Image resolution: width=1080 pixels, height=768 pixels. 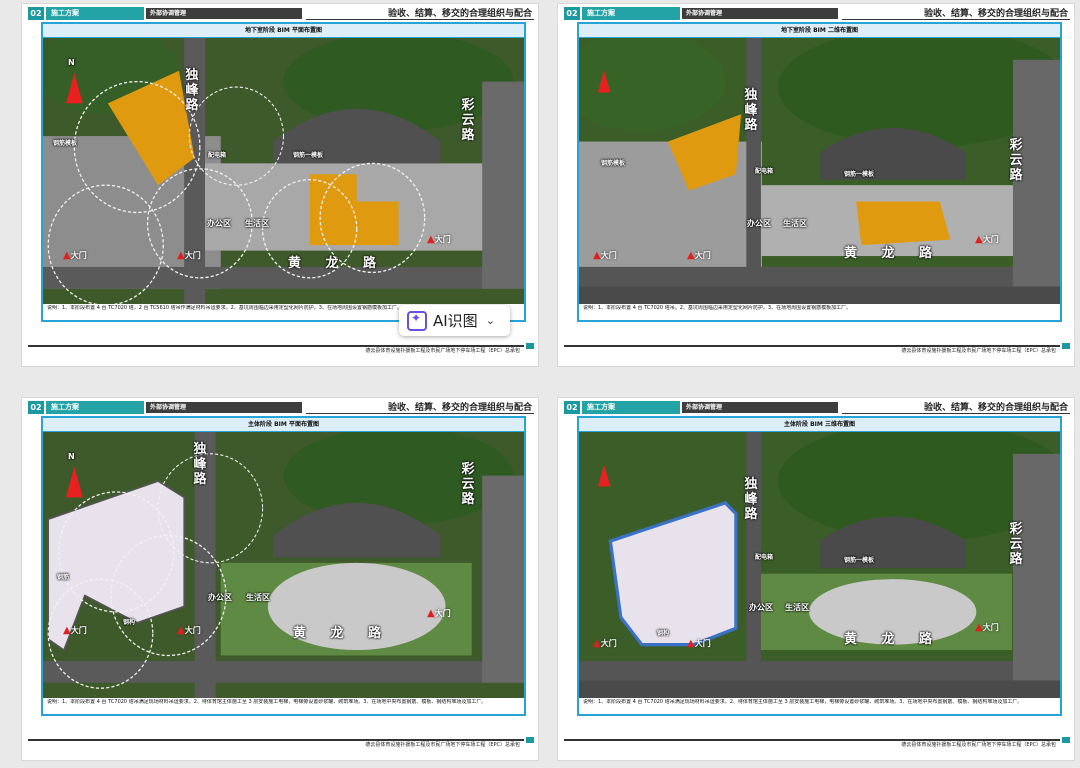 What do you see at coordinates (490, 320) in the screenshot?
I see `chevron-down-icon: ⌄` at bounding box center [490, 320].